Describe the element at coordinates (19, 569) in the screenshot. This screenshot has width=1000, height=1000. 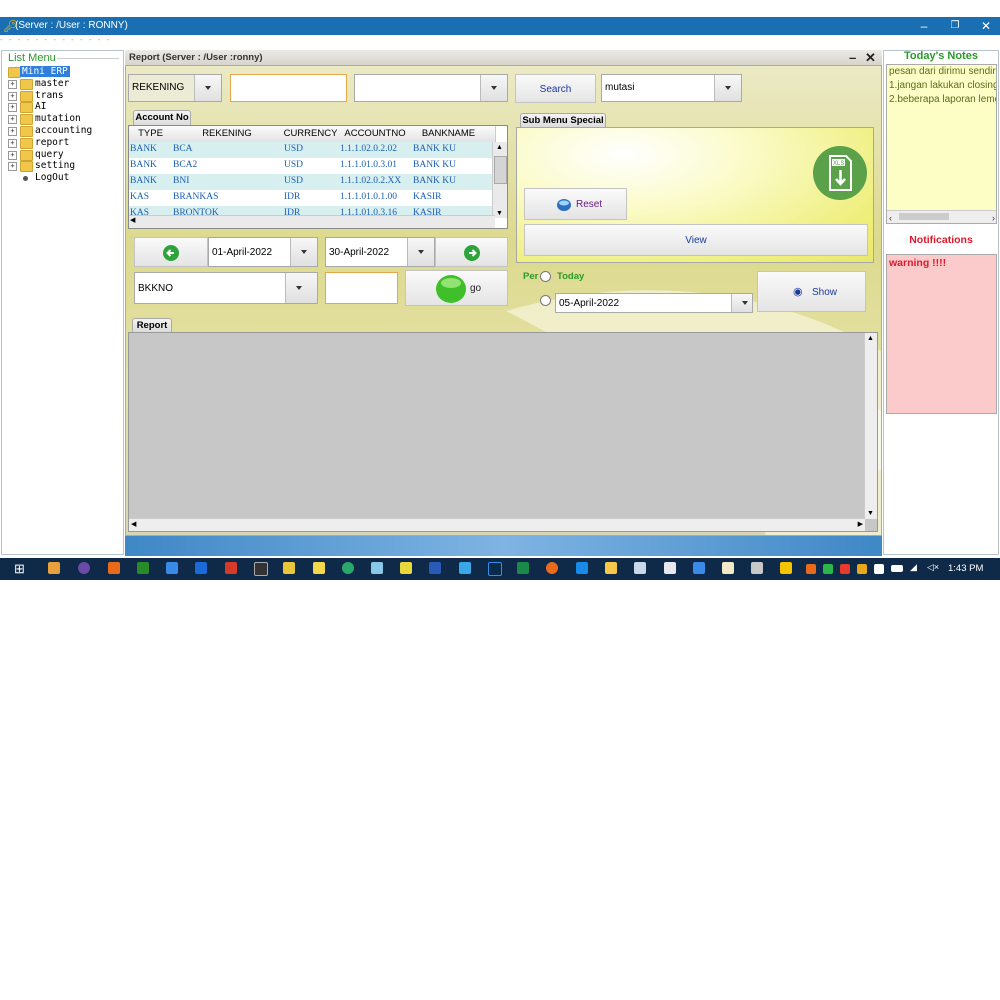
I see `windows-start-icon: ⊞` at that location.